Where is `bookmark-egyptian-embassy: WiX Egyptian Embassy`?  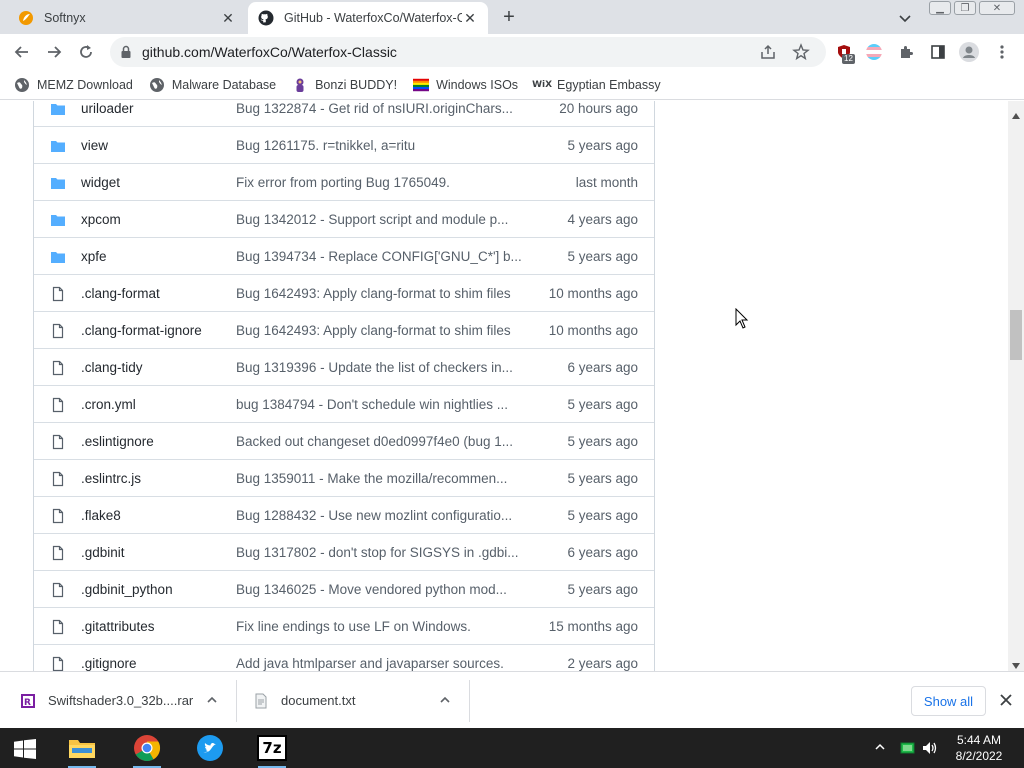
bookmark-egyptian-embassy: WiX Egyptian Embassy is located at coordinates (596, 85).